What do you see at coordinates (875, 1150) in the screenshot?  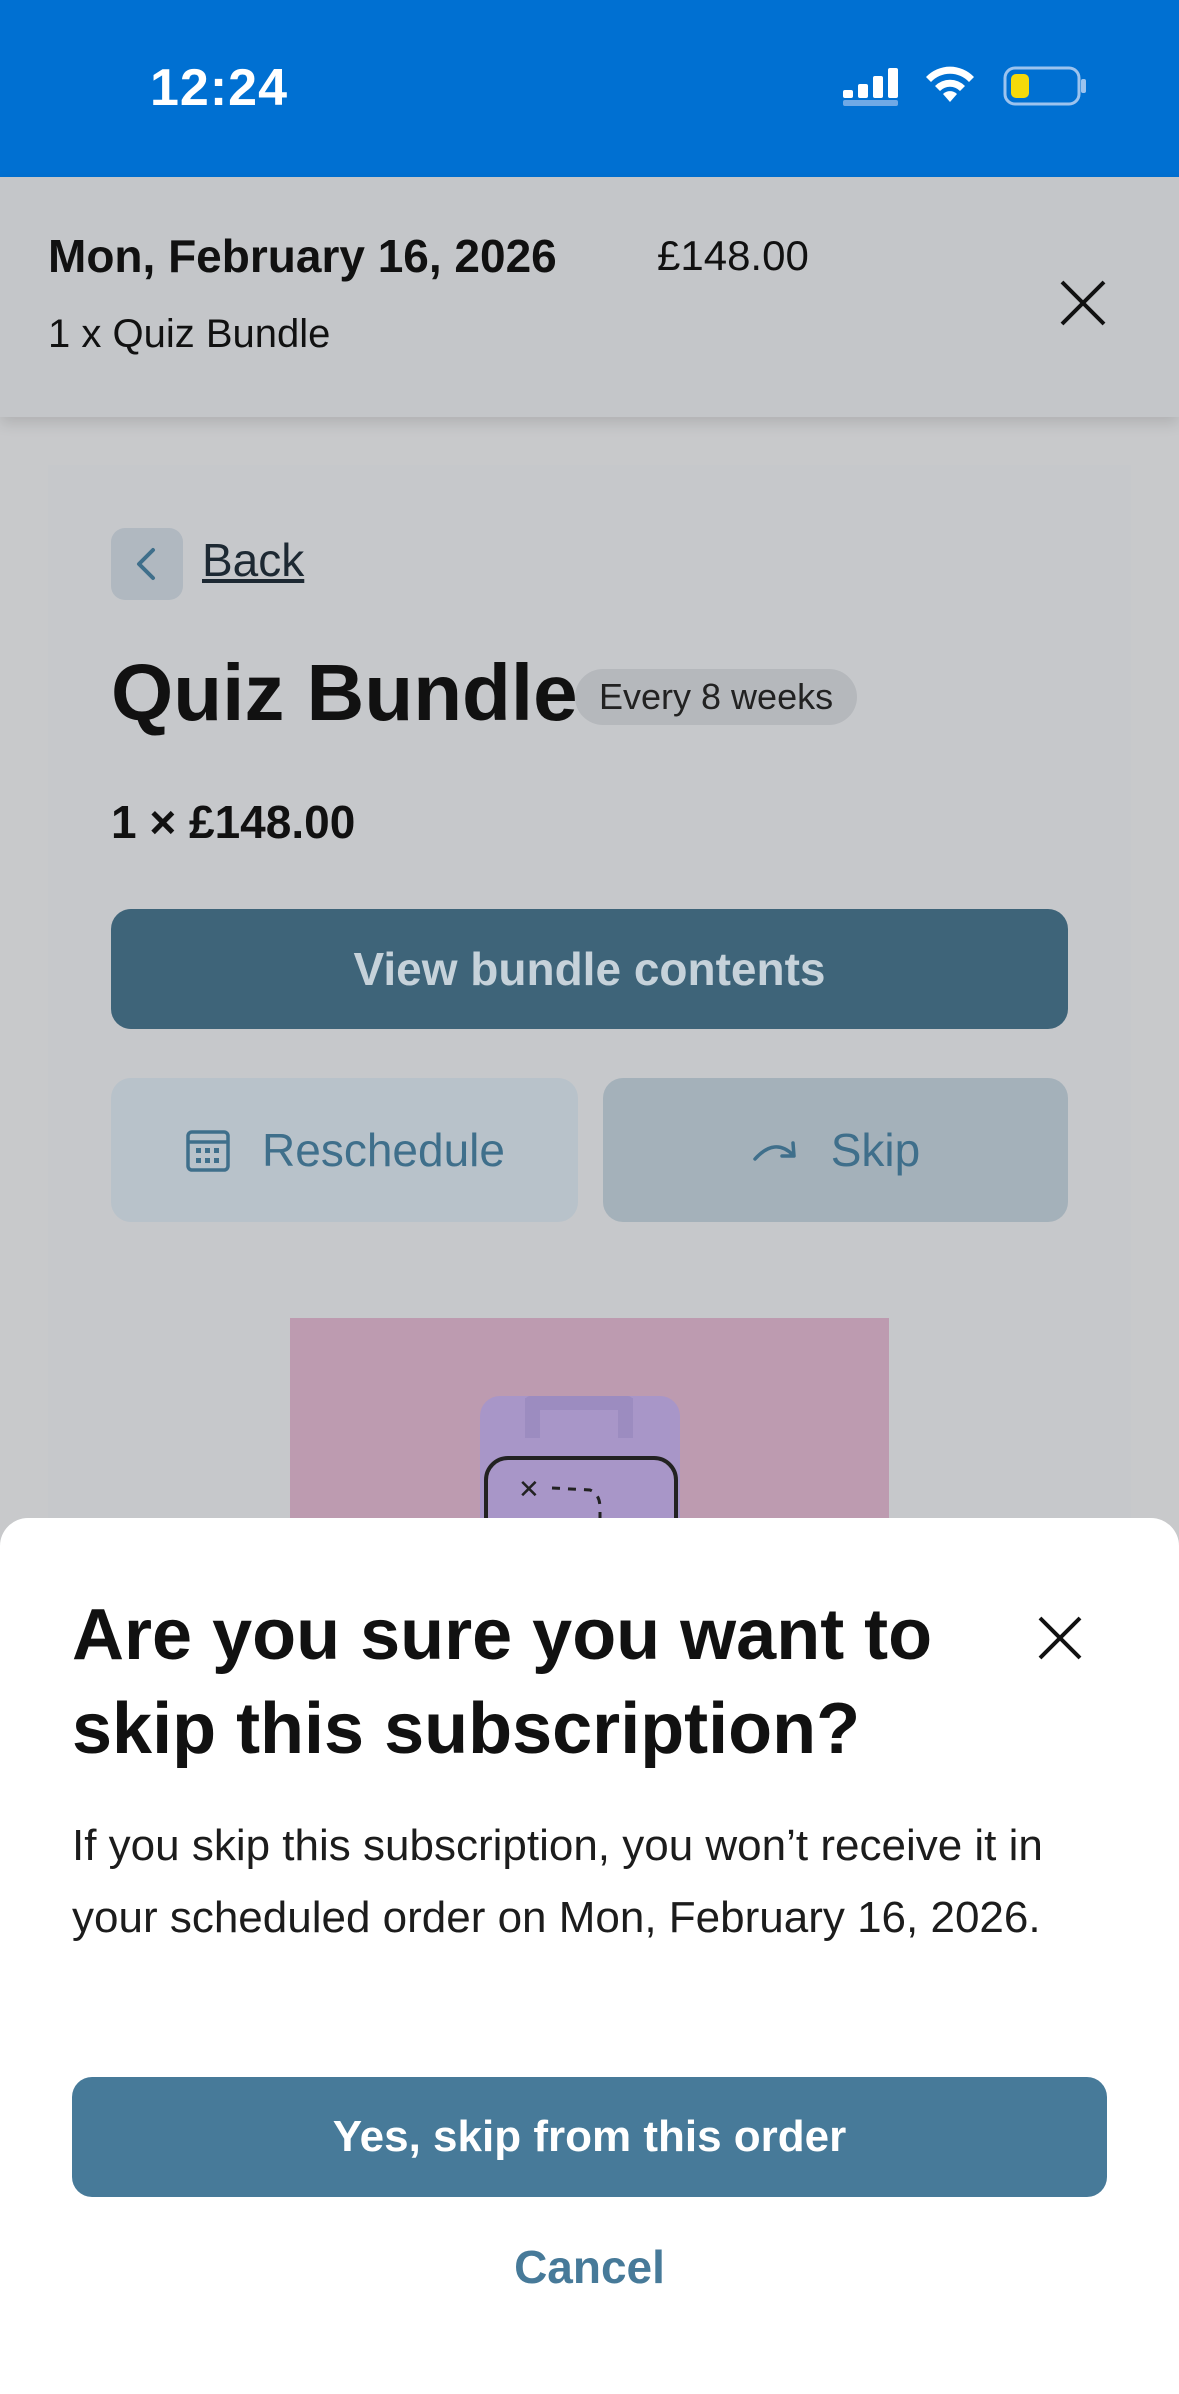 I see `skip-label: Skip` at bounding box center [875, 1150].